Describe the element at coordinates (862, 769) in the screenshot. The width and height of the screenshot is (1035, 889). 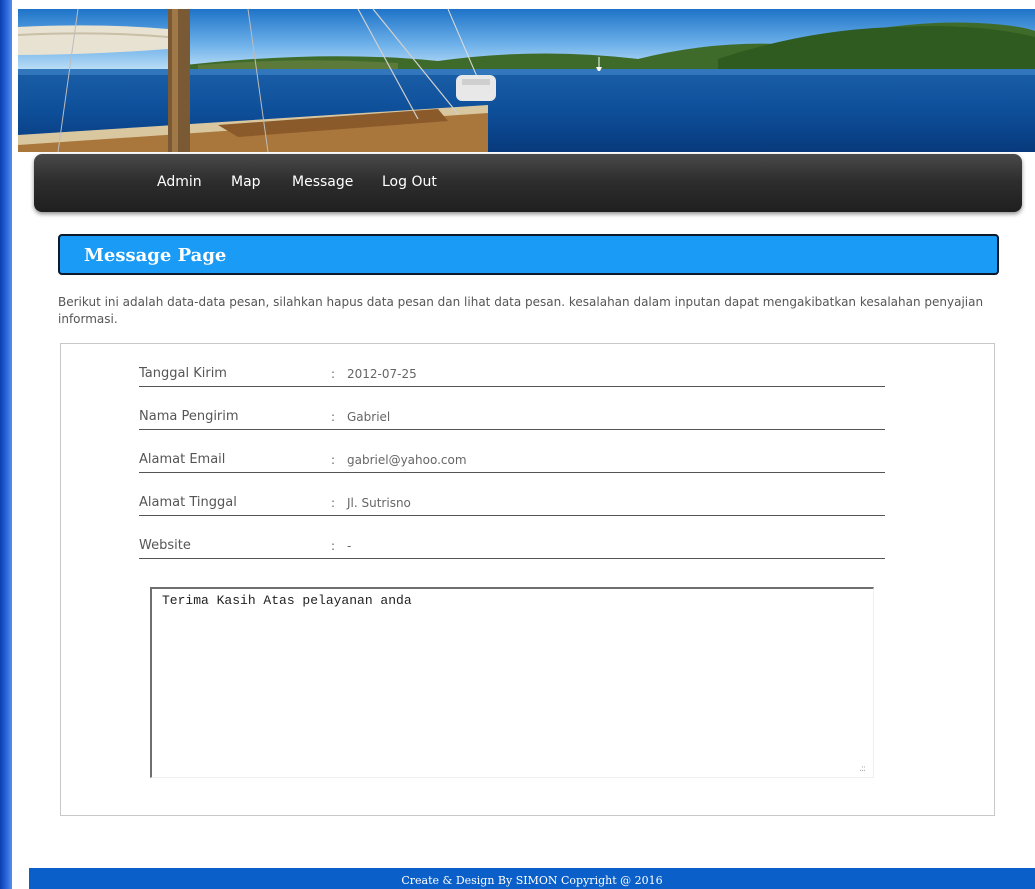
I see `resize-grip-icon: .::` at that location.